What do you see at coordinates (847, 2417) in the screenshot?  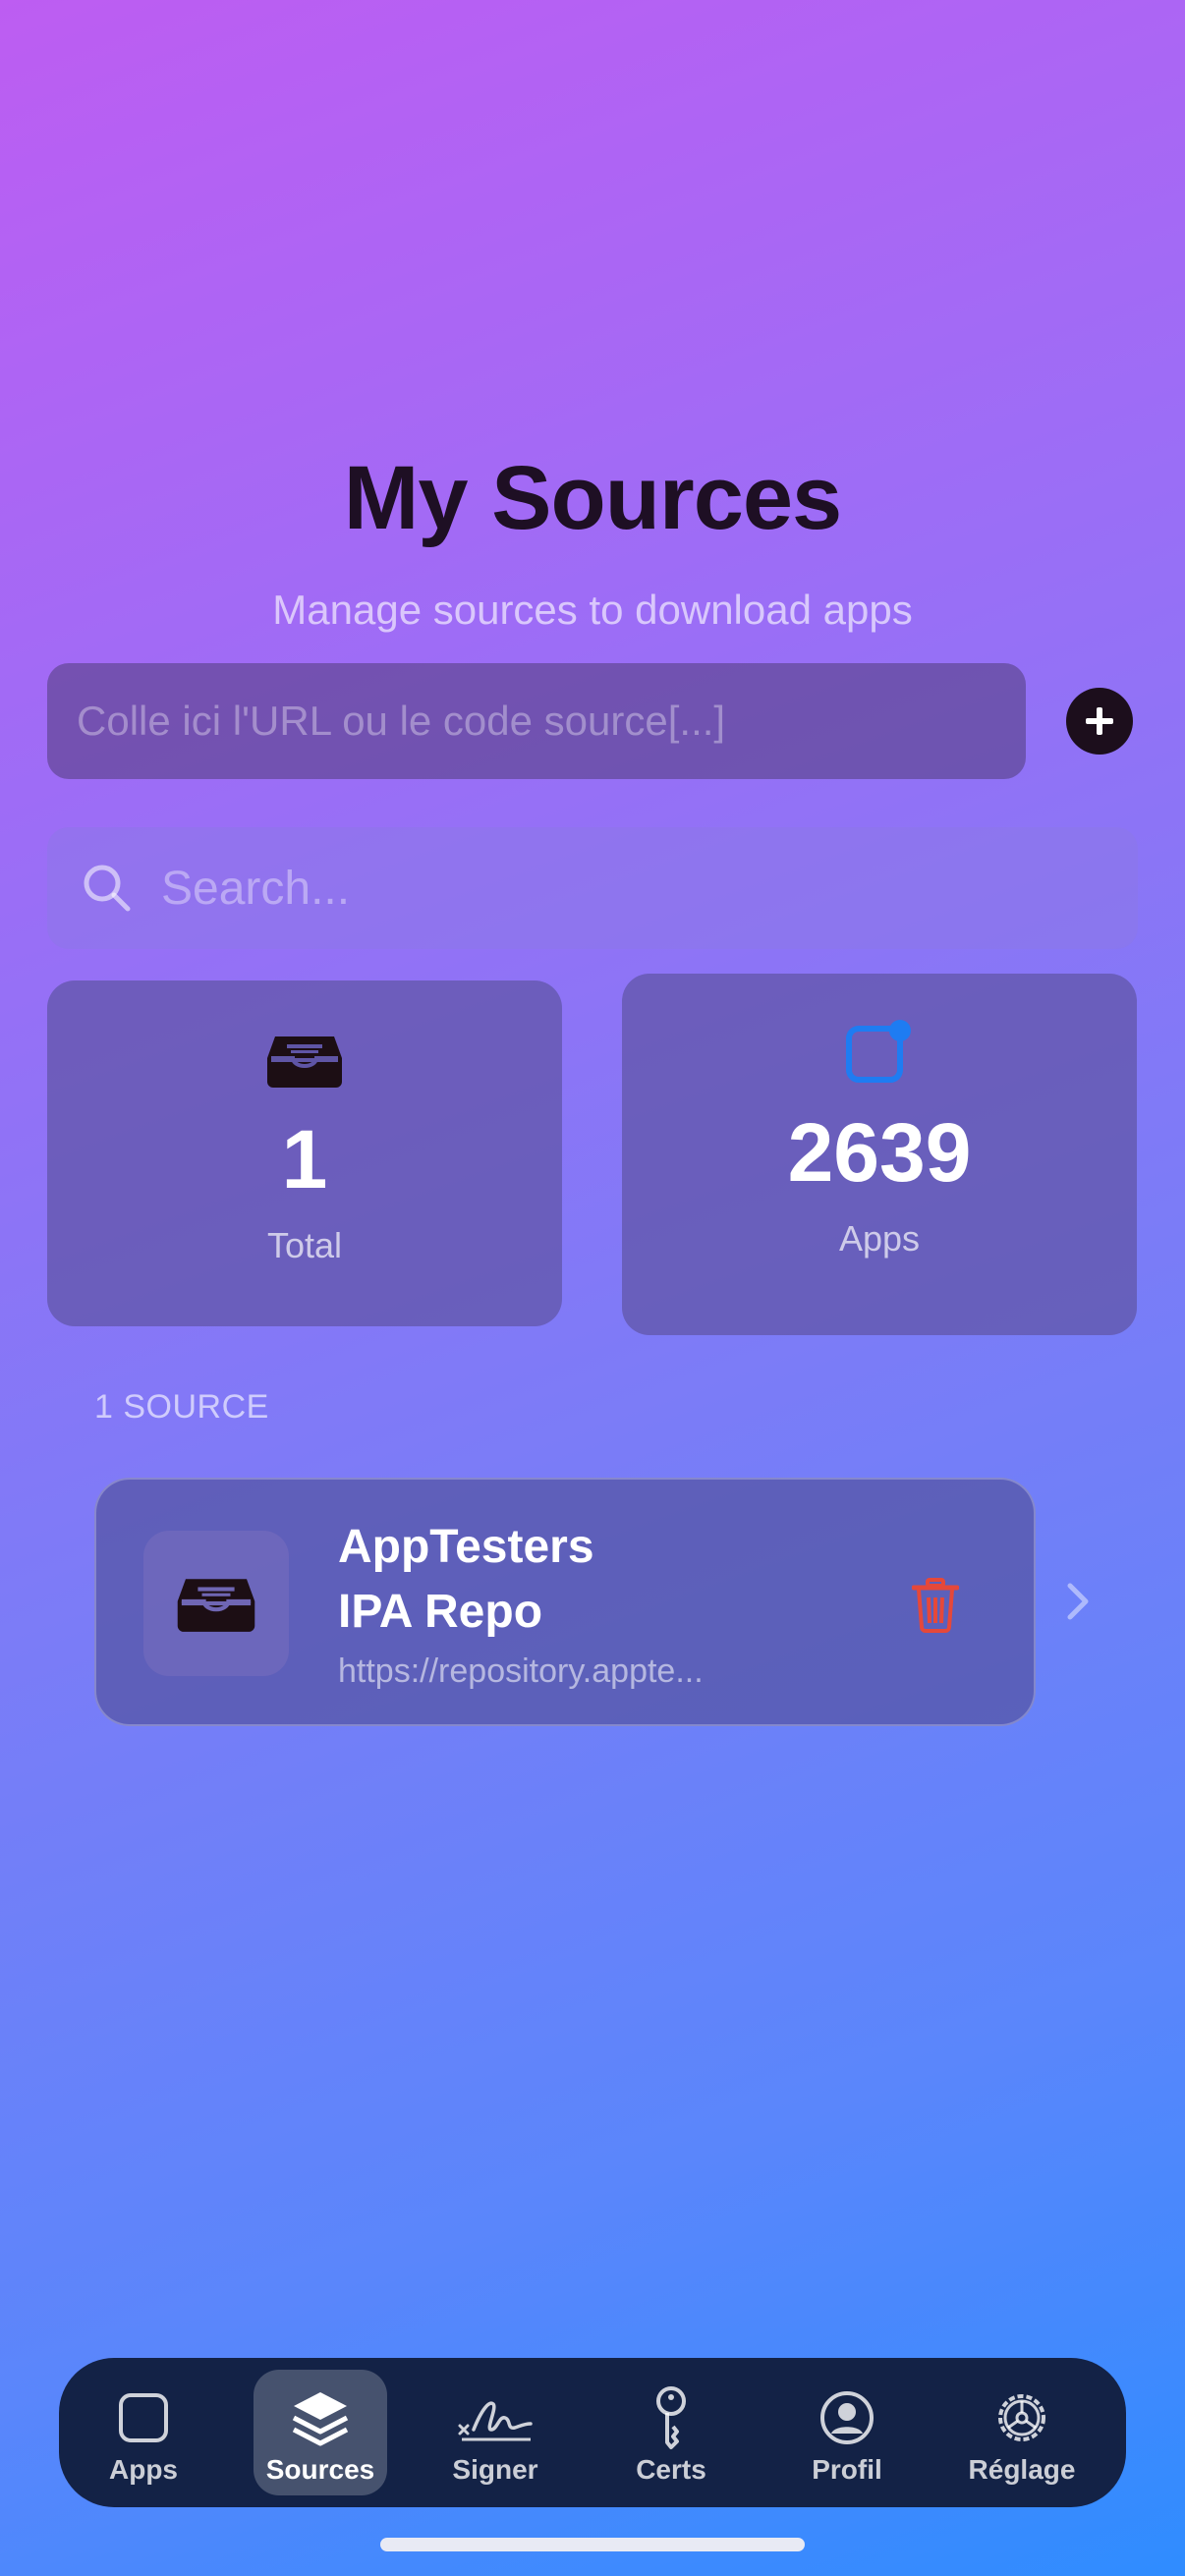 I see `person-circle-icon` at bounding box center [847, 2417].